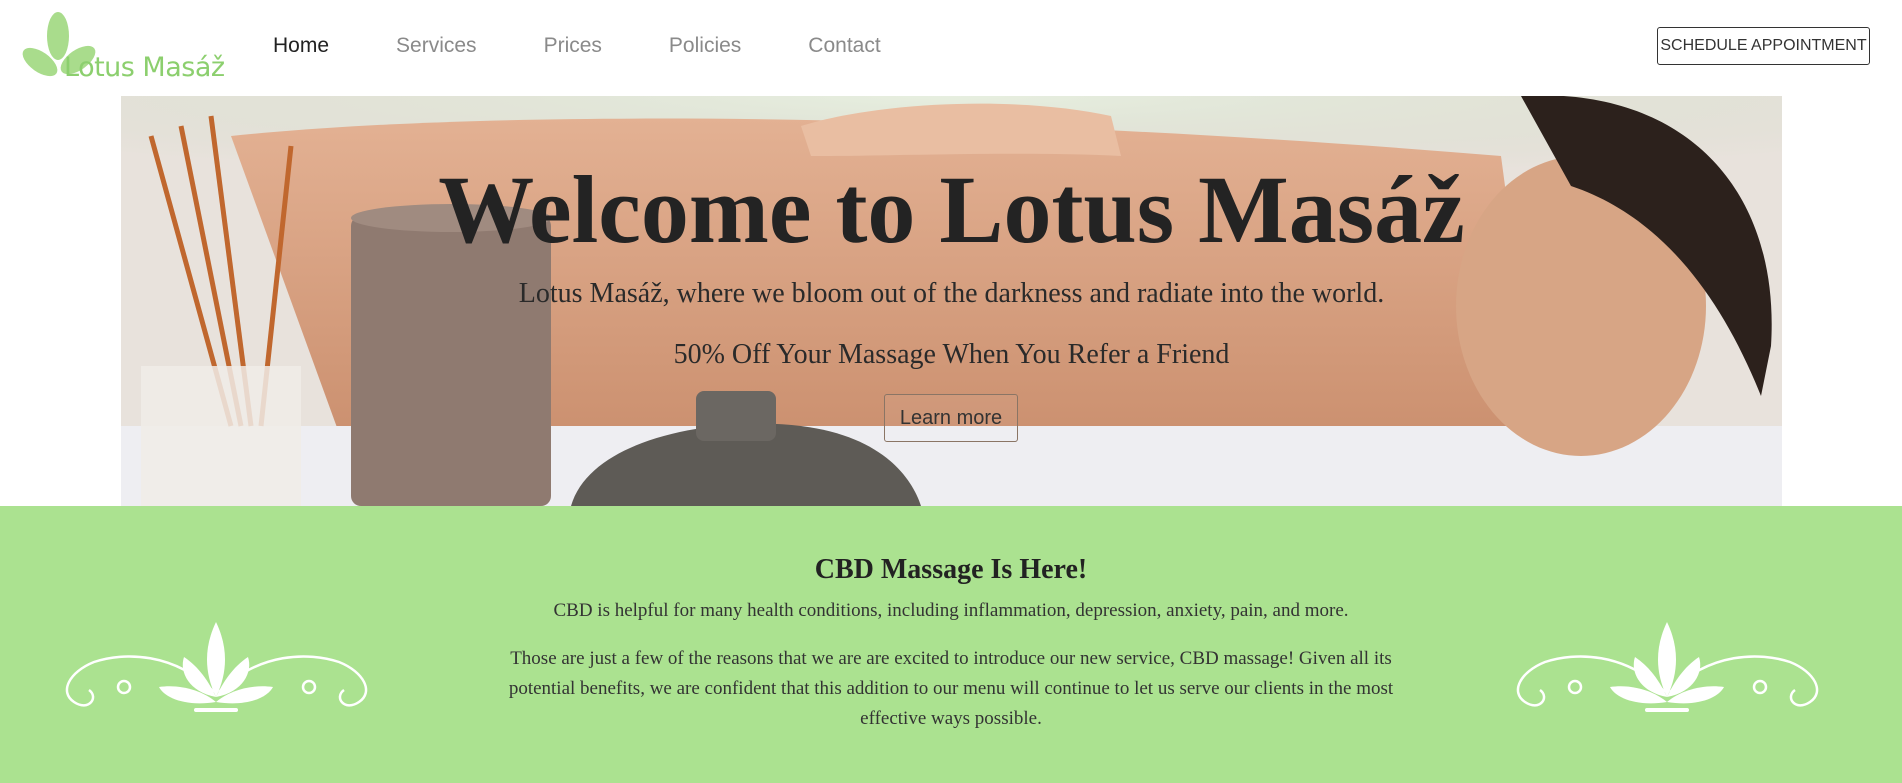  I want to click on logo: Lotus Masáž, so click(123, 49).